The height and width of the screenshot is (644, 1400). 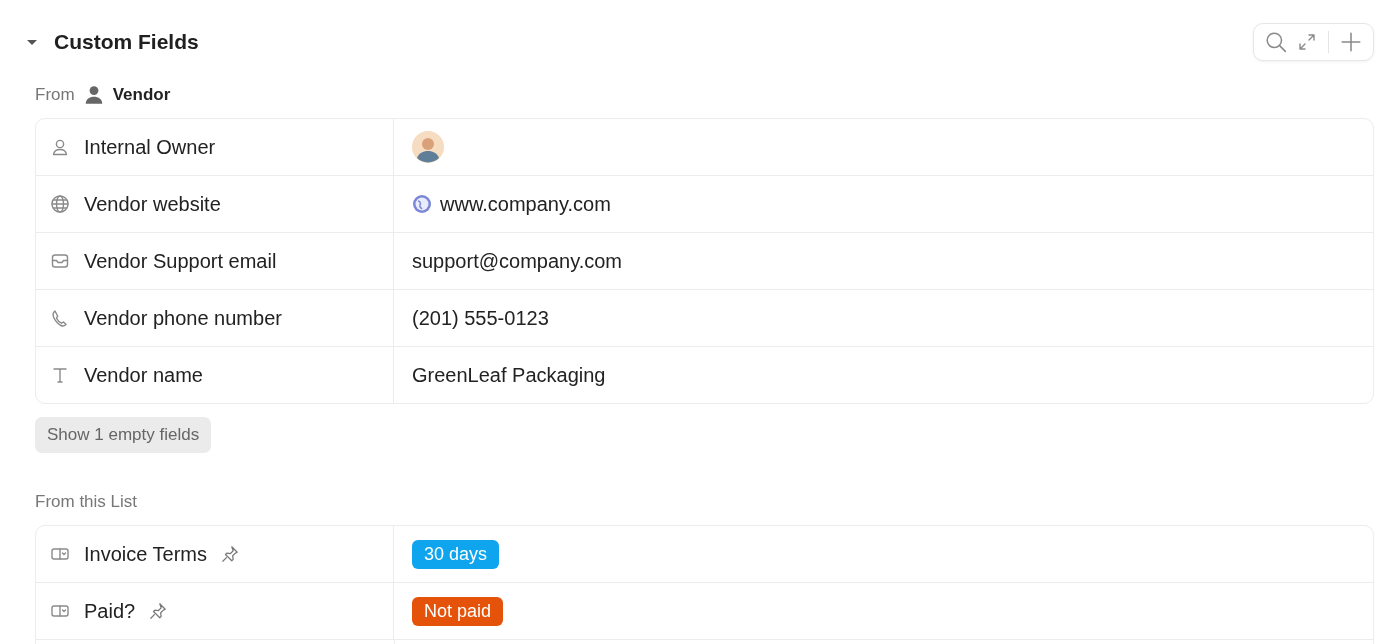 What do you see at coordinates (145, 554) in the screenshot?
I see `field-name: Invoice Terms` at bounding box center [145, 554].